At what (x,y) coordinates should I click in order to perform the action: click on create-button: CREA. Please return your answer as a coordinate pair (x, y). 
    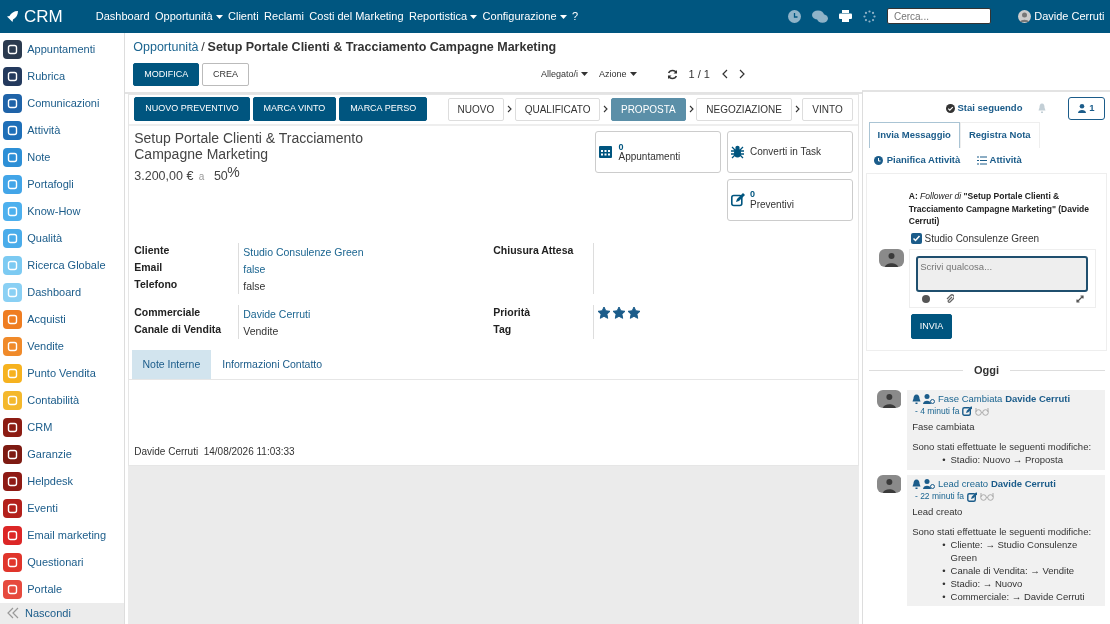
    Looking at the image, I should click on (225, 74).